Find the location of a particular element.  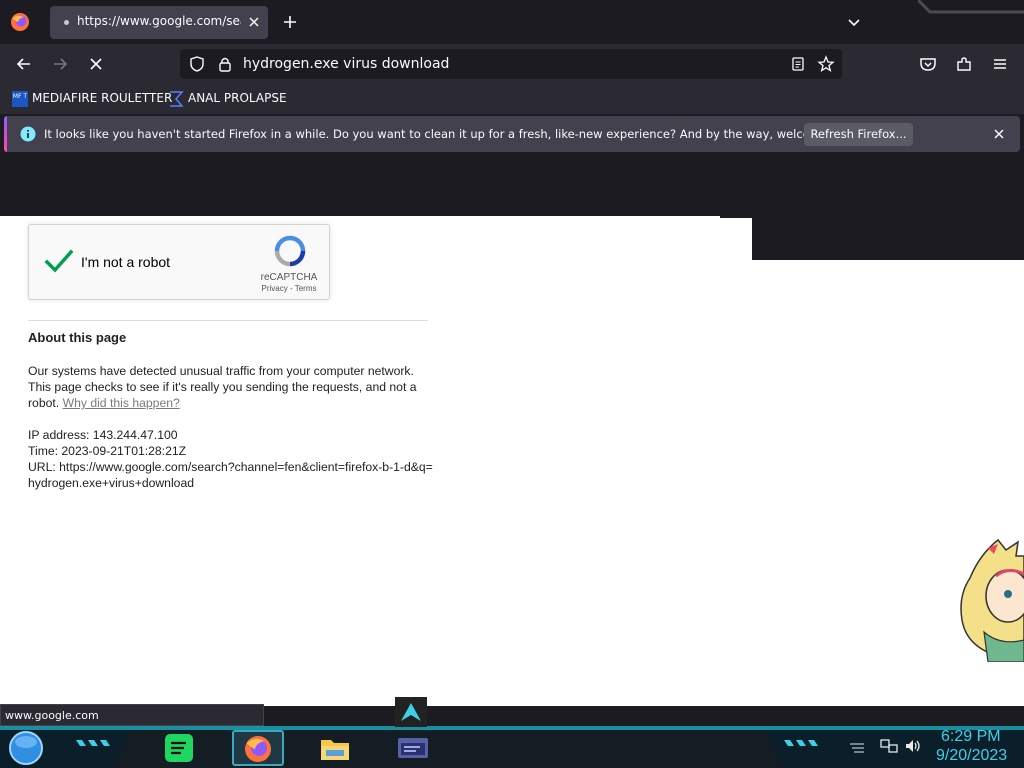

loading-dot-icon is located at coordinates (66, 22).